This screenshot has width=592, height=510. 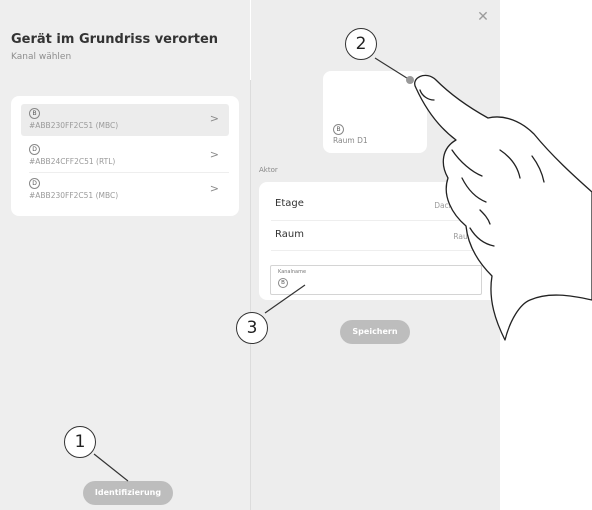 I want to click on callout-1: 1, so click(x=80, y=442).